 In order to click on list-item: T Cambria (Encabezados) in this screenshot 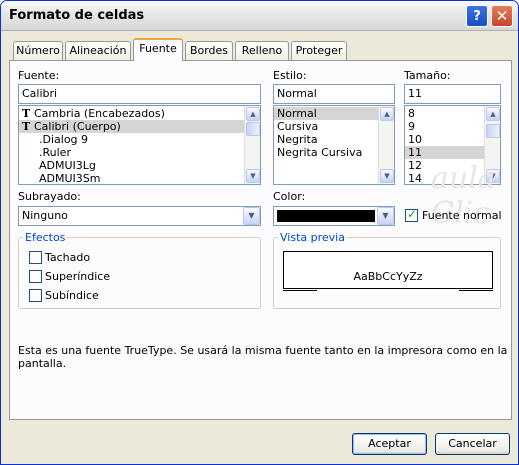, I will do `click(139, 113)`.